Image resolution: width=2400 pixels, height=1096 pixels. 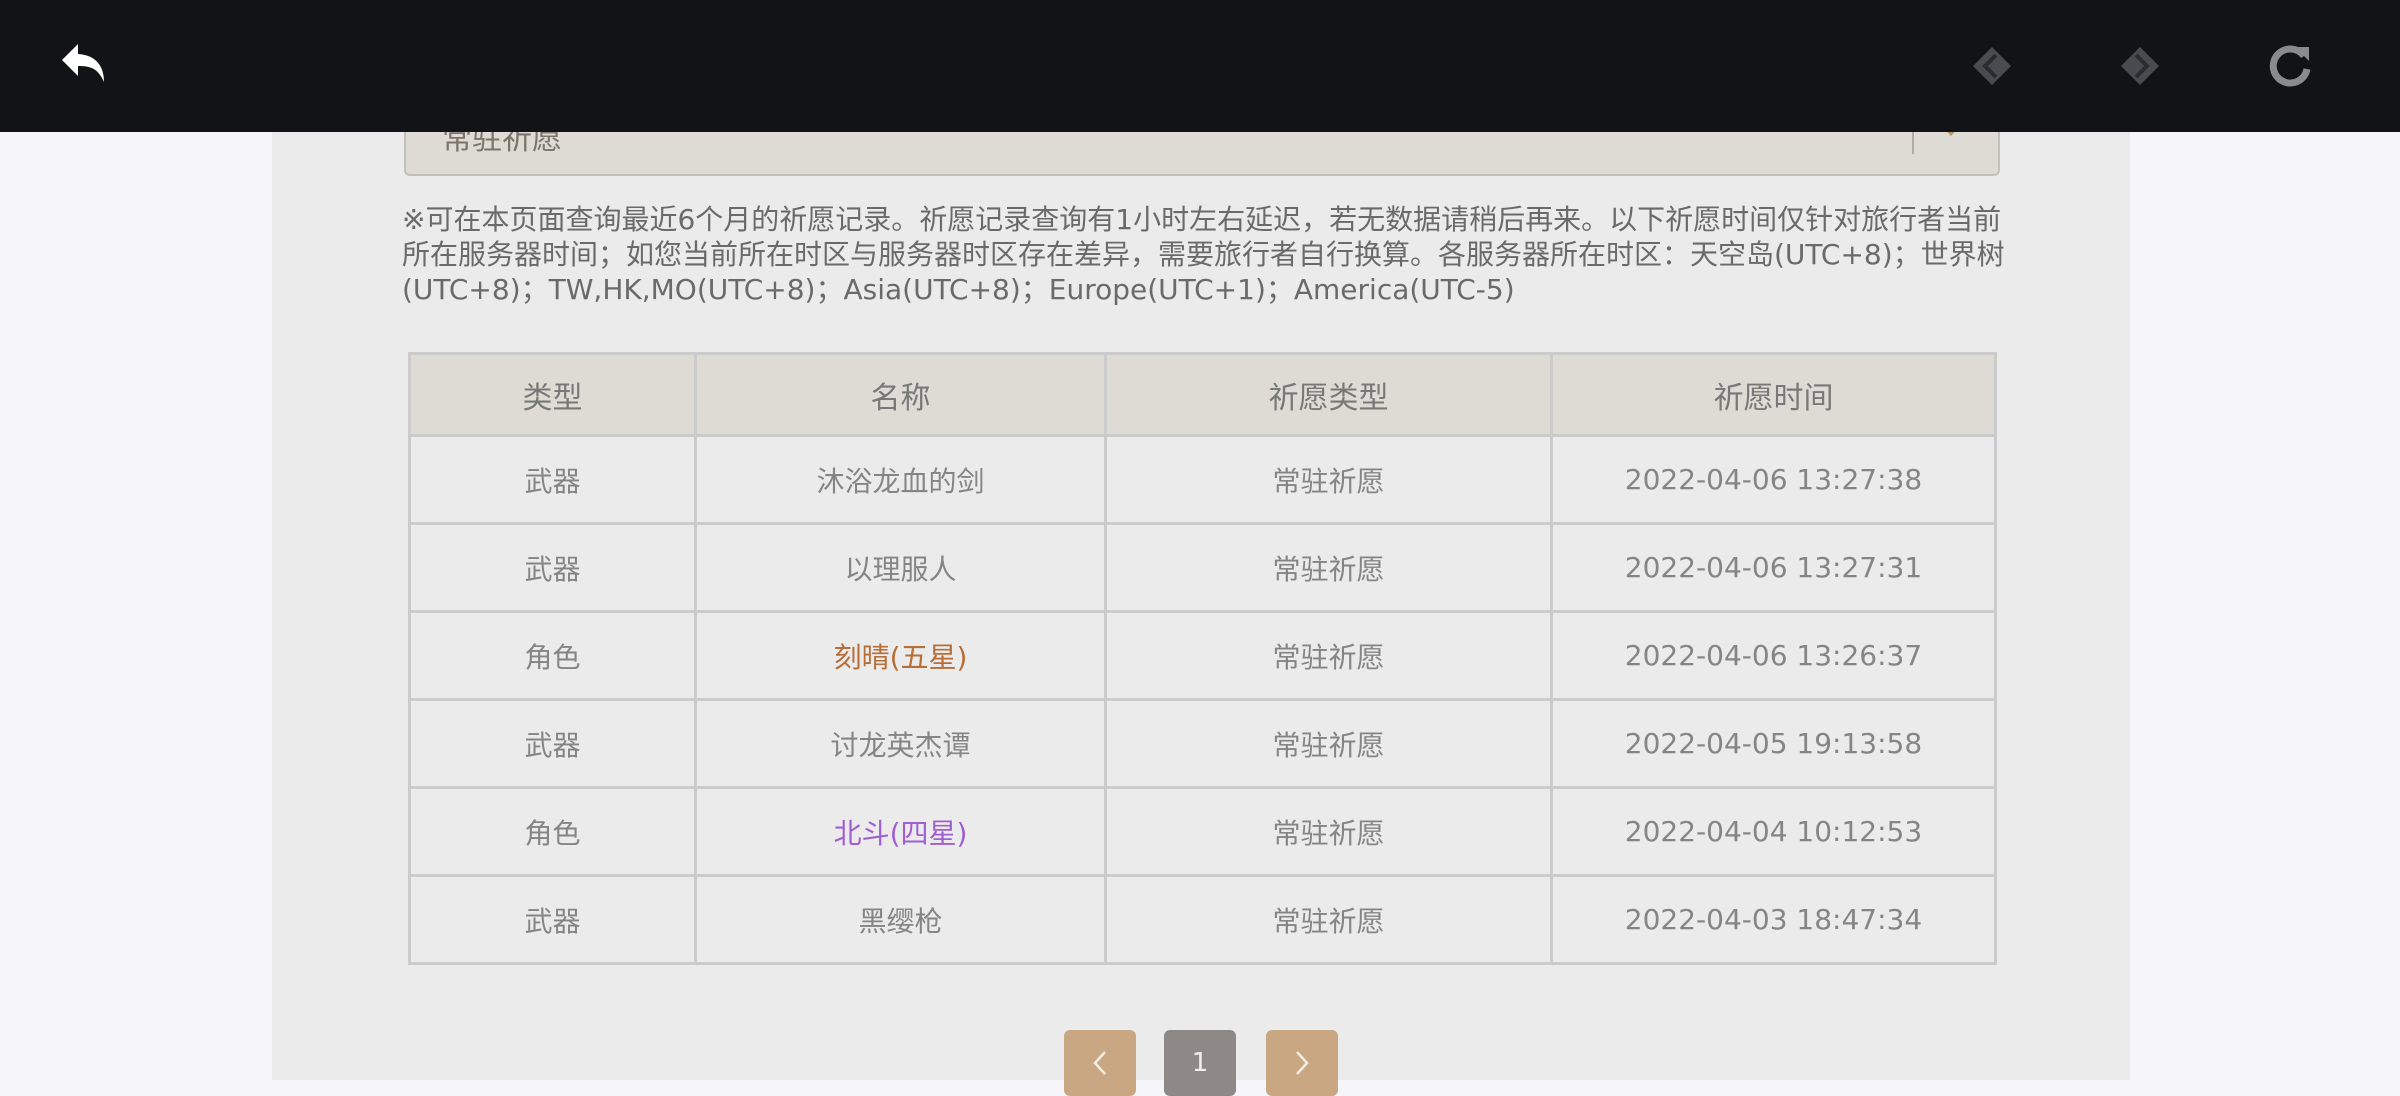 I want to click on back-arrow-icon, so click(x=83, y=63).